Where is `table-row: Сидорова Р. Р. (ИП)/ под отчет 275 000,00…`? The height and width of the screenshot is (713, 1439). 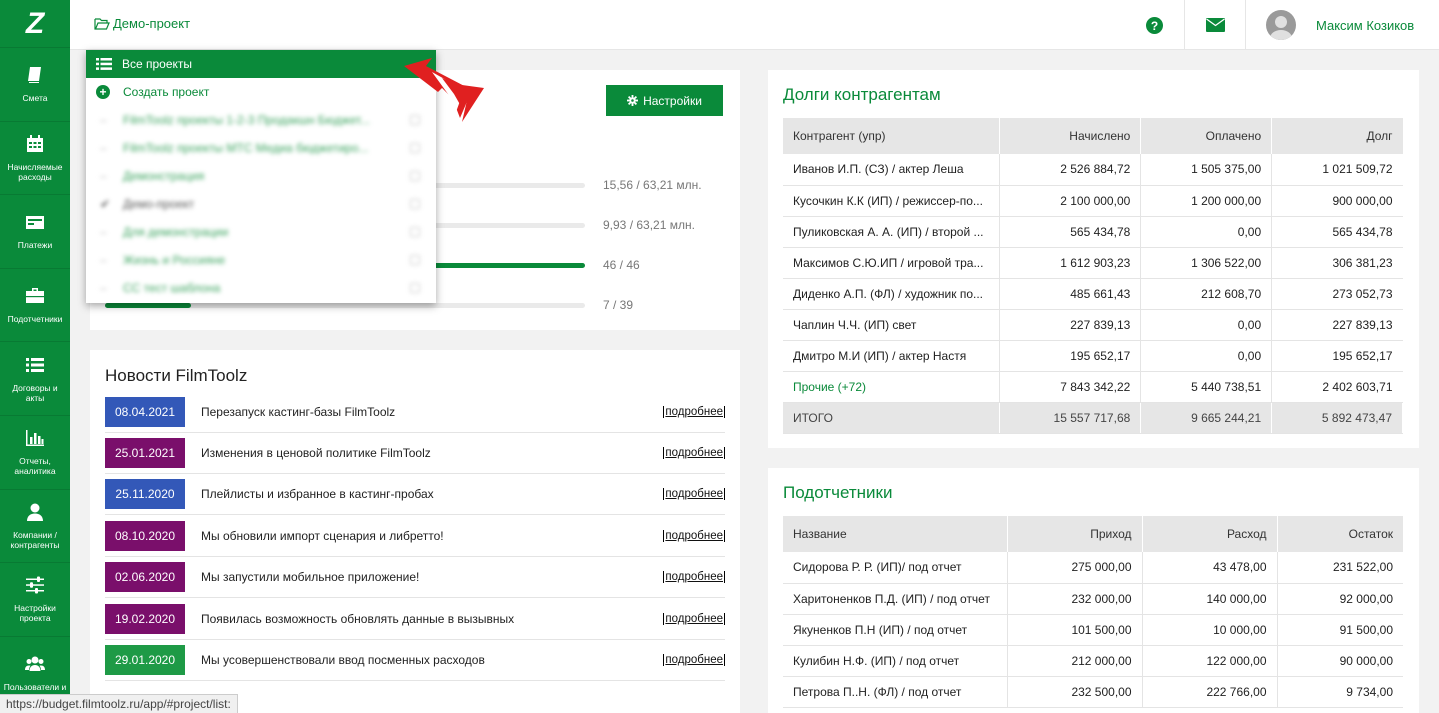 table-row: Сидорова Р. Р. (ИП)/ под отчет 275 000,00… is located at coordinates (1093, 568).